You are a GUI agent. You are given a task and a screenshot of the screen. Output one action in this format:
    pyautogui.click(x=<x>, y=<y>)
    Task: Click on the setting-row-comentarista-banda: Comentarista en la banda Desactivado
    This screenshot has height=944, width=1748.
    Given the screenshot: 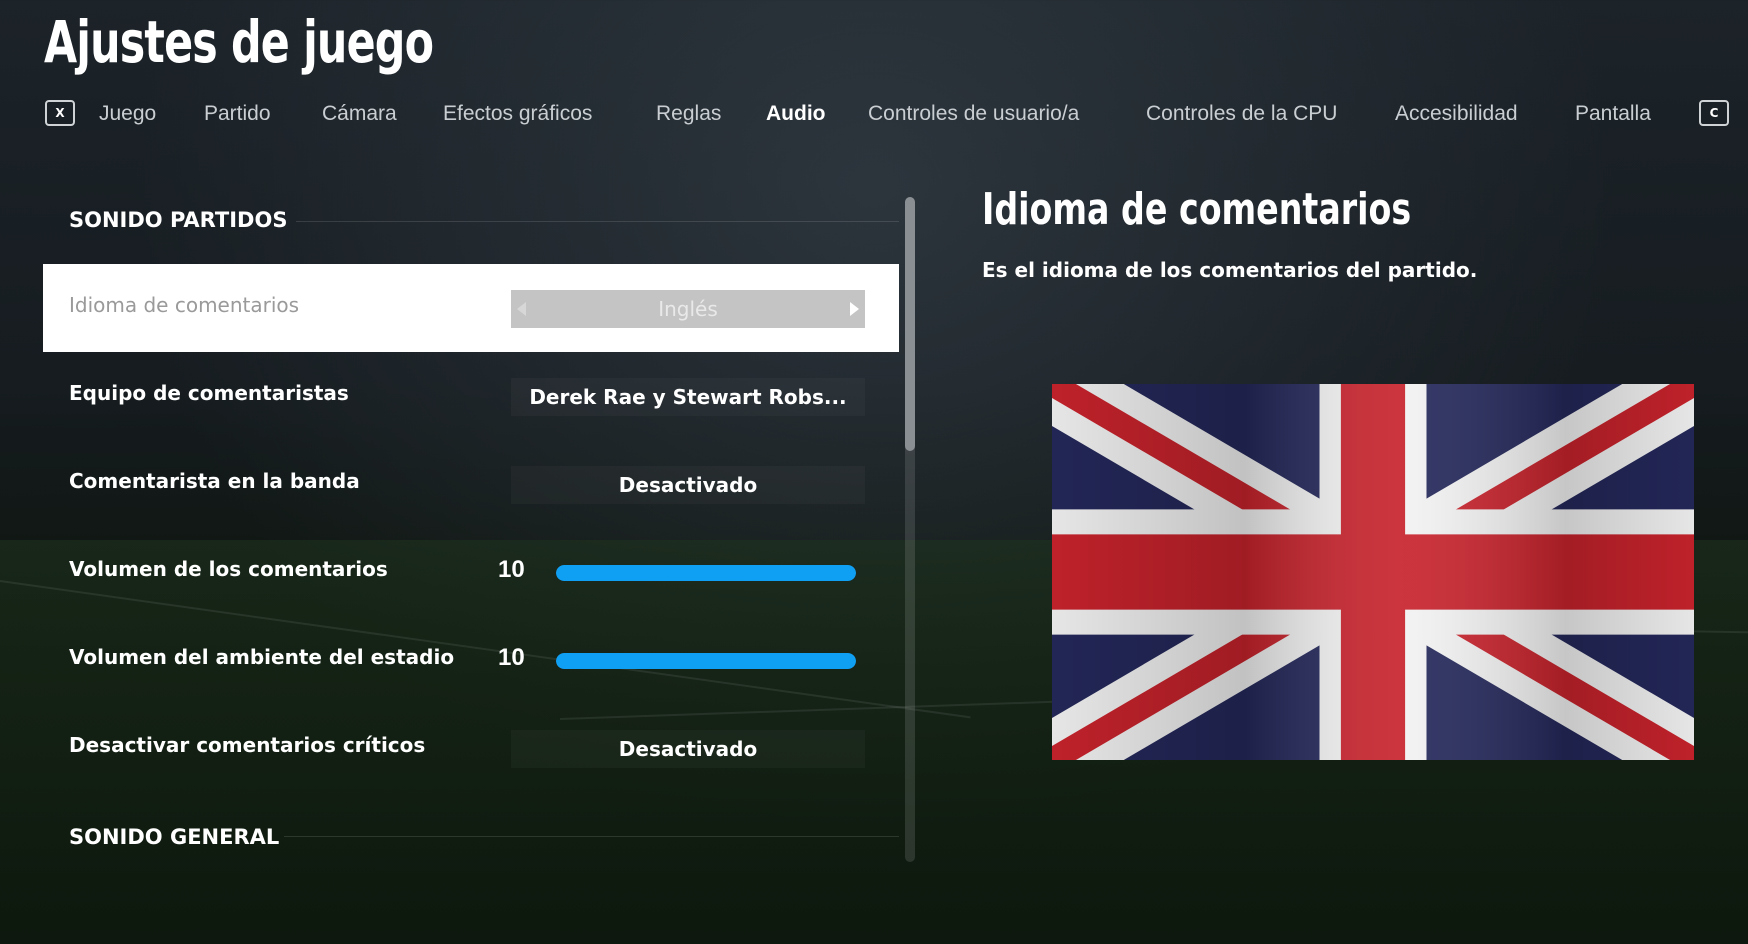 What is the action you would take?
    pyautogui.click(x=471, y=484)
    